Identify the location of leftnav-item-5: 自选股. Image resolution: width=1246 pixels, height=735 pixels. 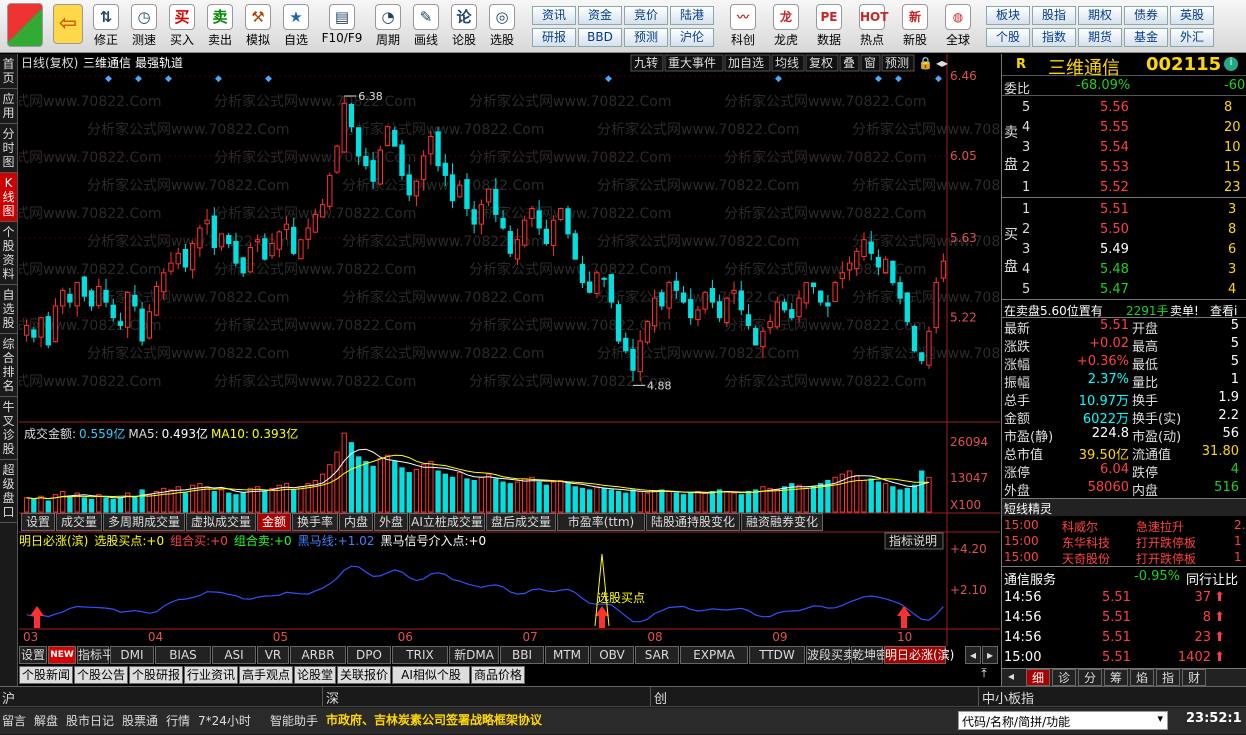
(8, 309).